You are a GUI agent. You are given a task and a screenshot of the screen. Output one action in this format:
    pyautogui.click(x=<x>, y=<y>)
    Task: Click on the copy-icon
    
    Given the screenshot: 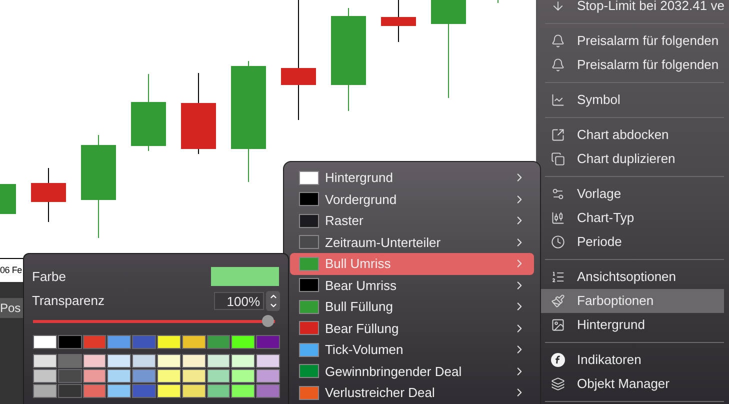 What is the action you would take?
    pyautogui.click(x=558, y=159)
    